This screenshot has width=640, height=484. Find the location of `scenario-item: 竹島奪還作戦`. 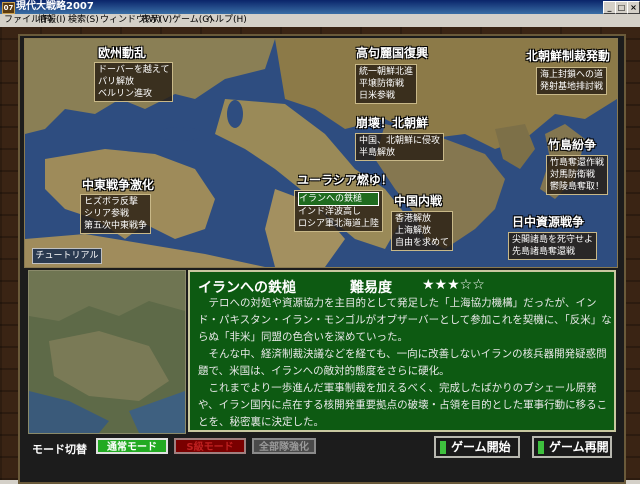

scenario-item: 竹島奪還作戦 is located at coordinates (577, 163).